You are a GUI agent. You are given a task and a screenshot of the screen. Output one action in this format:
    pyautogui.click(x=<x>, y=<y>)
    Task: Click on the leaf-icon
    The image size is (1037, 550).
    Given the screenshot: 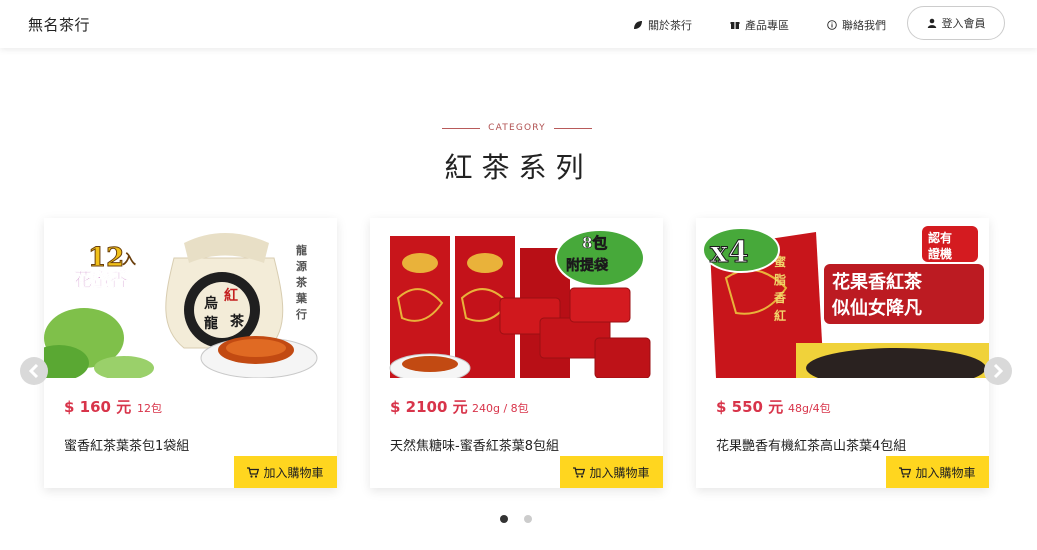 What is the action you would take?
    pyautogui.click(x=638, y=25)
    